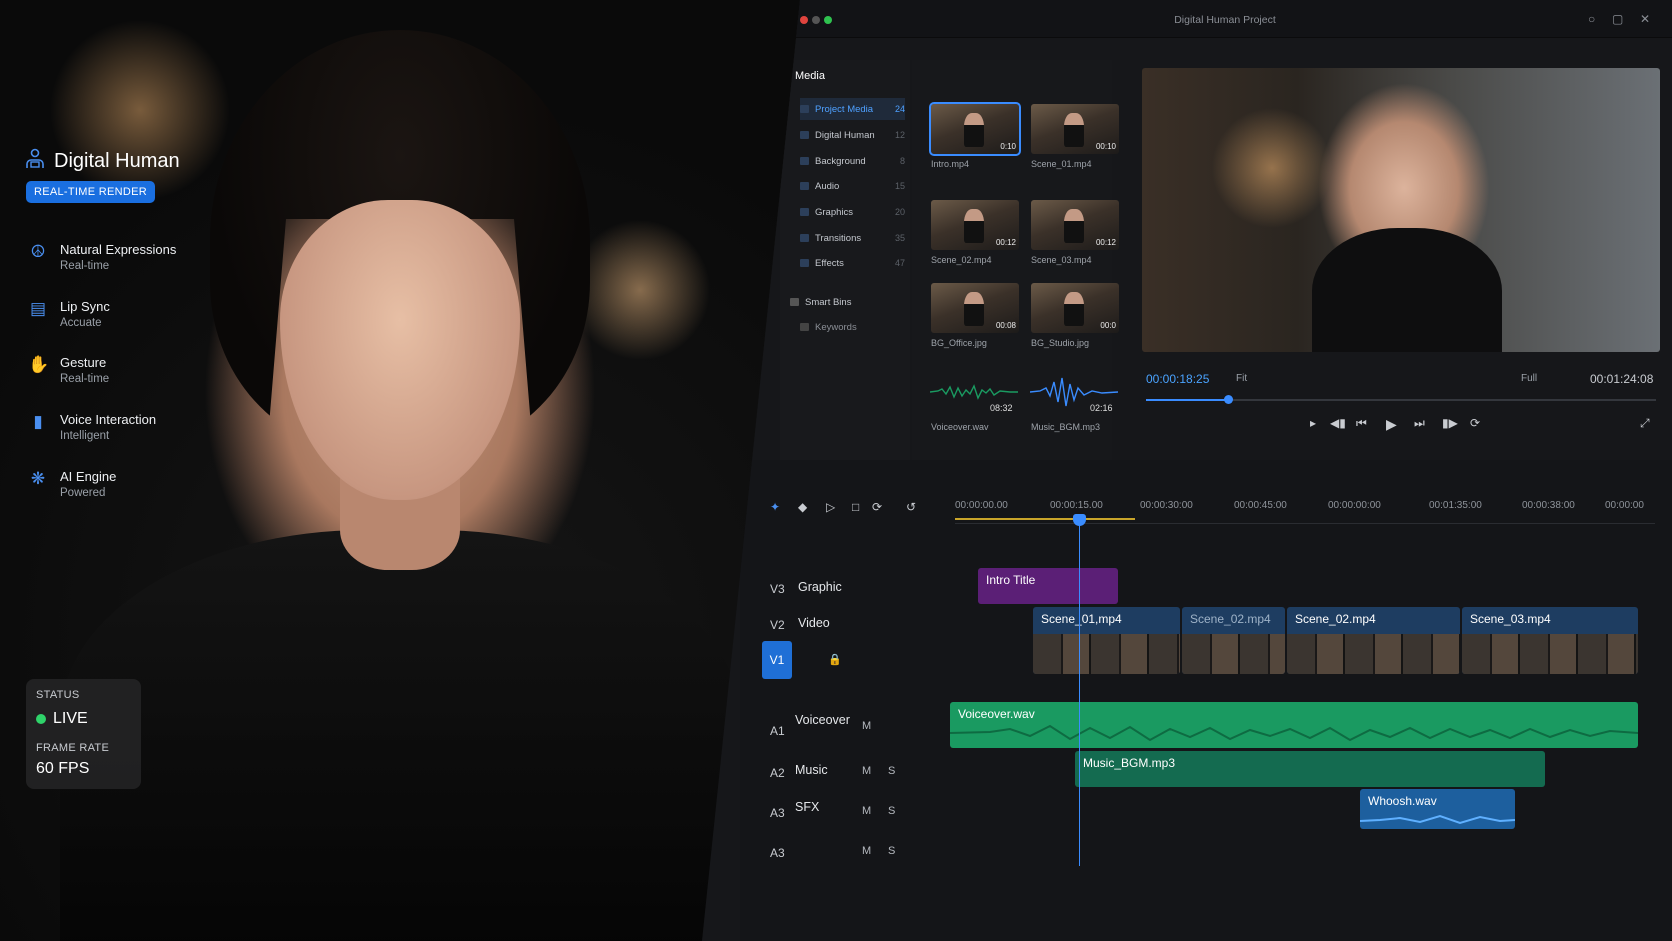 Image resolution: width=1672 pixels, height=941 pixels. What do you see at coordinates (899, 238) in the screenshot?
I see `folder-count: 35` at bounding box center [899, 238].